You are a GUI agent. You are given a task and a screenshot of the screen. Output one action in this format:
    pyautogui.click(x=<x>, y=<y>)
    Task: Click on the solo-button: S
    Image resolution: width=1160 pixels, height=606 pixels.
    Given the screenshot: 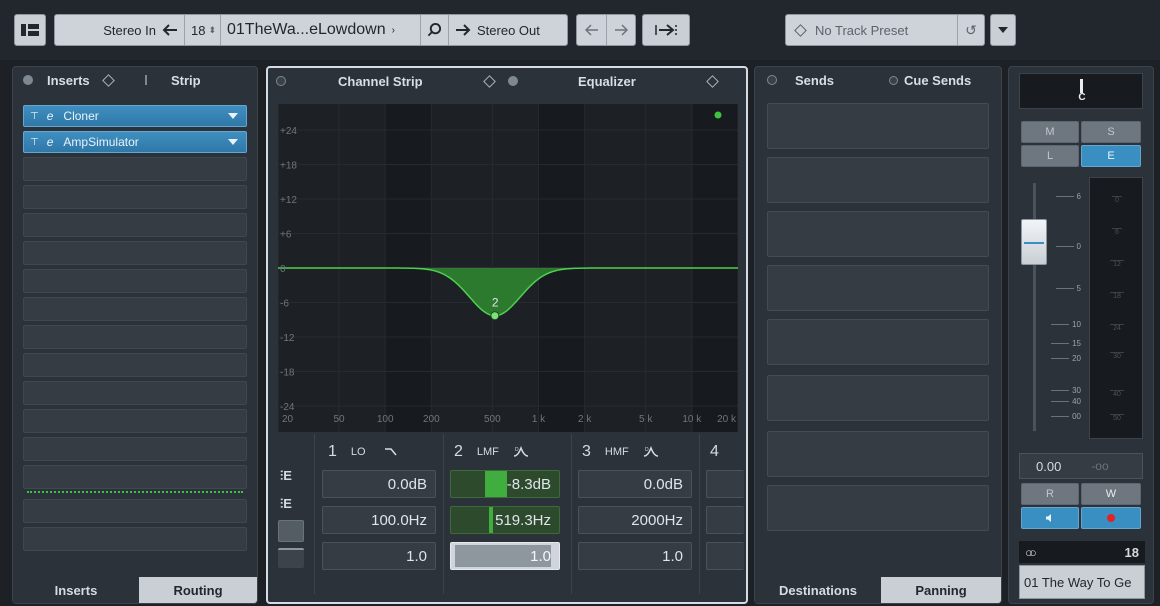 What is the action you would take?
    pyautogui.click(x=1111, y=132)
    